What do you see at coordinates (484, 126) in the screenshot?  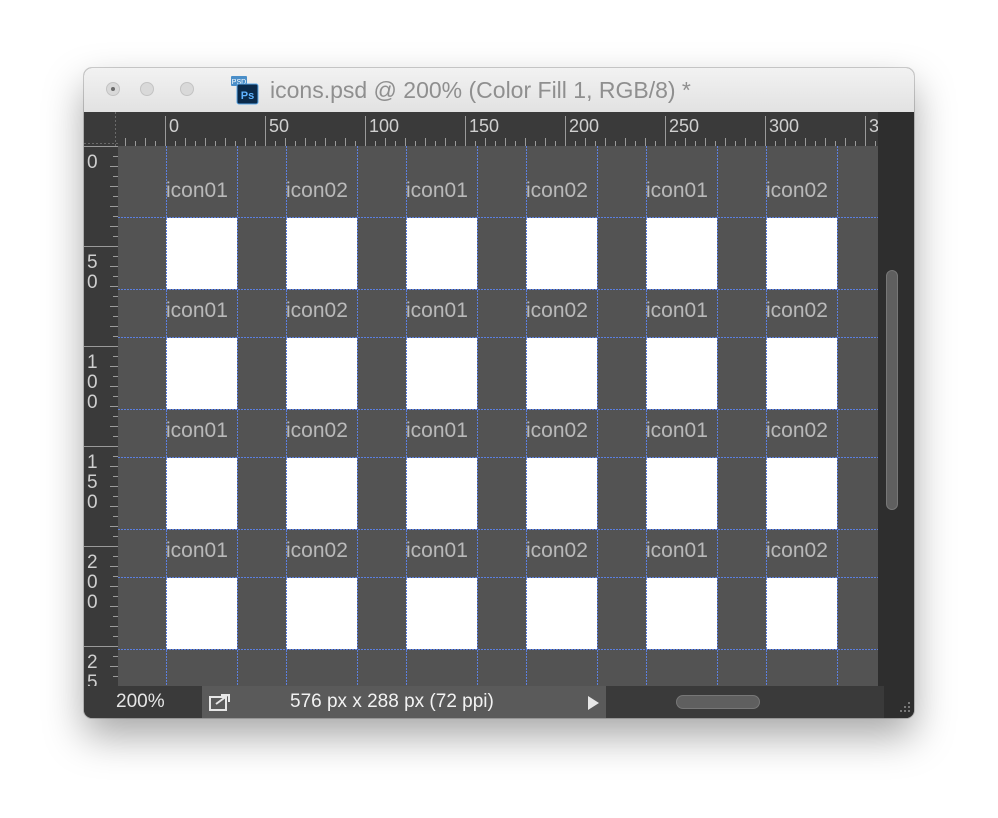 I see `h-ruler-label: 150` at bounding box center [484, 126].